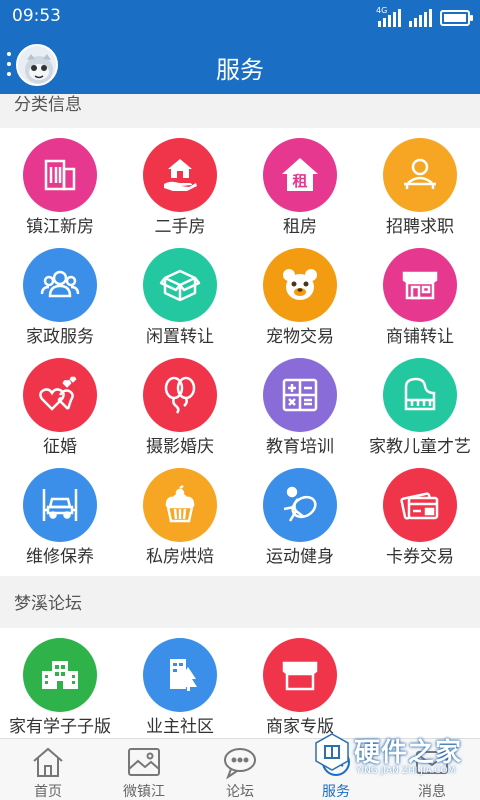  What do you see at coordinates (240, 17) in the screenshot?
I see `status-bar: 09:53 4G` at bounding box center [240, 17].